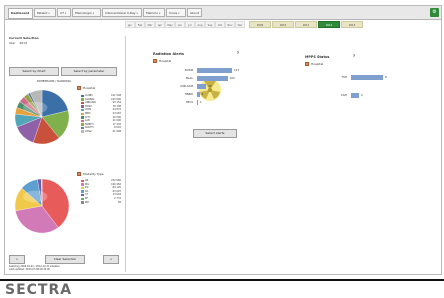 The width and height of the screenshot is (444, 298). I want to click on next-button: >, so click(111, 259).